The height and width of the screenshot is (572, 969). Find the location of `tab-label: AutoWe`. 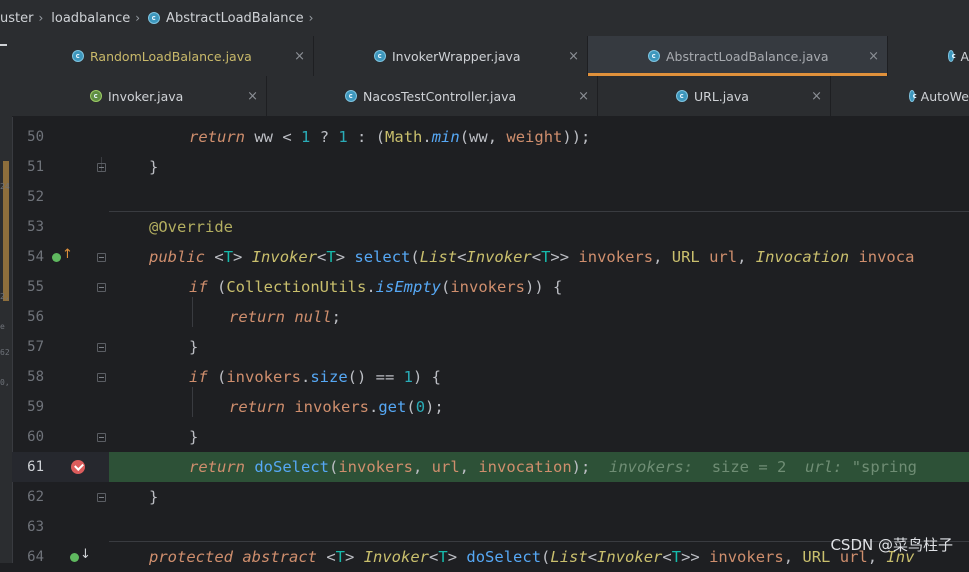

tab-label: AutoWe is located at coordinates (944, 96).